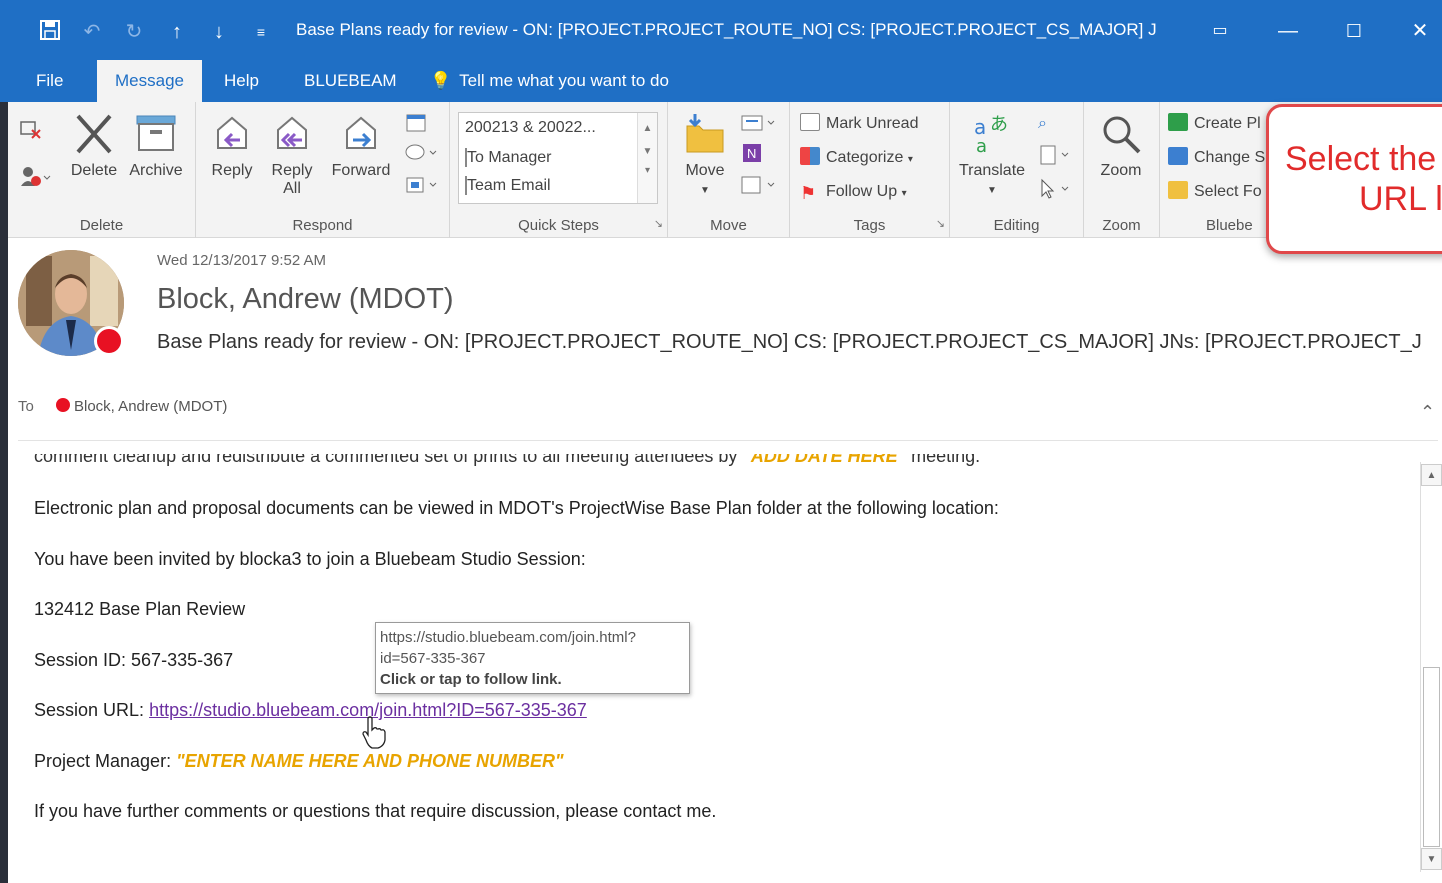 The image size is (1442, 883). Describe the element at coordinates (1431, 757) in the screenshot. I see `scroll-thumb` at that location.